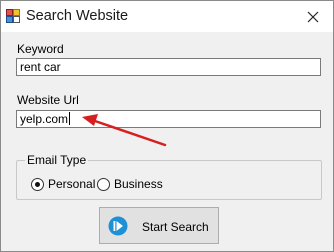 The width and height of the screenshot is (334, 252). Describe the element at coordinates (71, 184) in the screenshot. I see `personal-radio-label: Personal` at that location.